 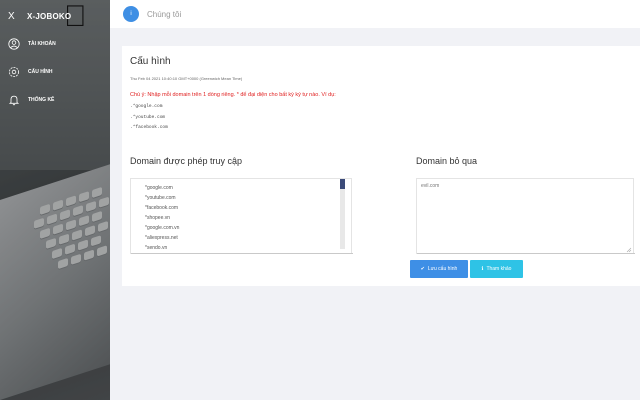 I want to click on list-item: *youtube.com, so click(x=160, y=198).